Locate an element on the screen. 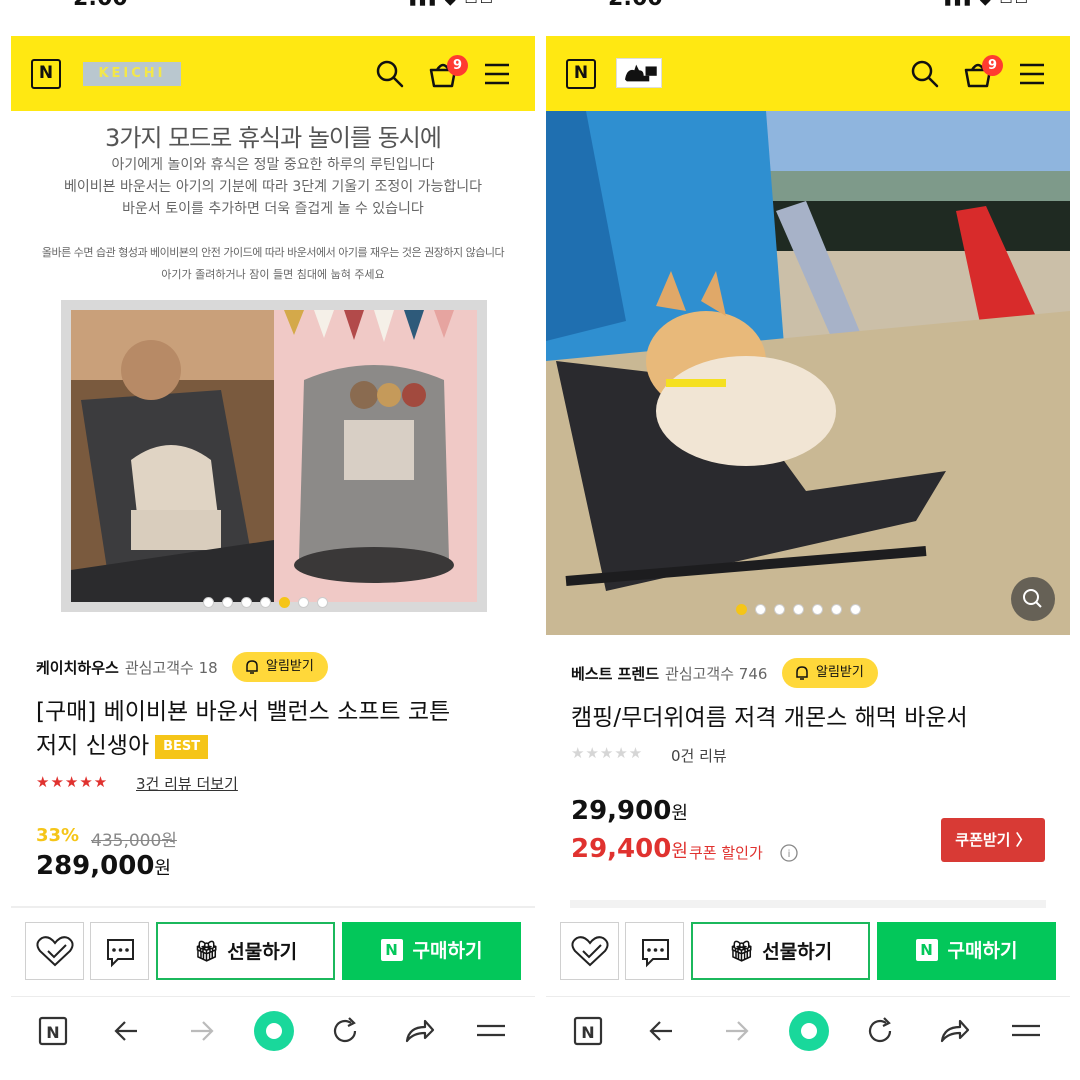 The image size is (1080, 1080). banner-line-3: 바운서 토이를 추가하면 더욱 즐겁게 놀 수 있습니다 is located at coordinates (273, 209).